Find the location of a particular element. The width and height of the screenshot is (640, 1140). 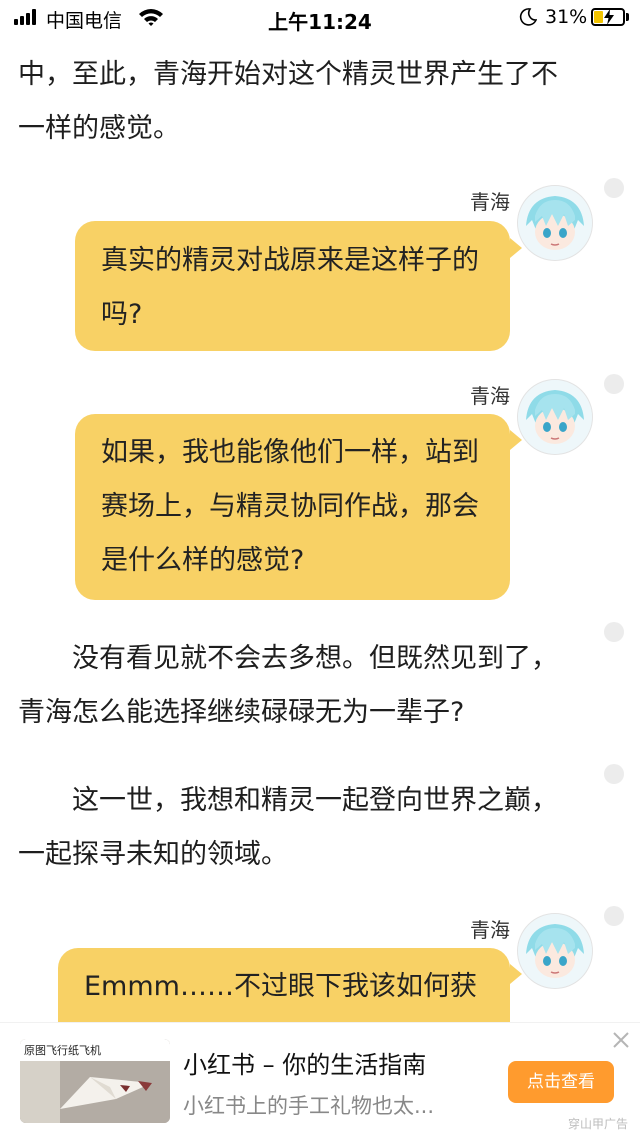

battery-percent: 31% is located at coordinates (566, 17).